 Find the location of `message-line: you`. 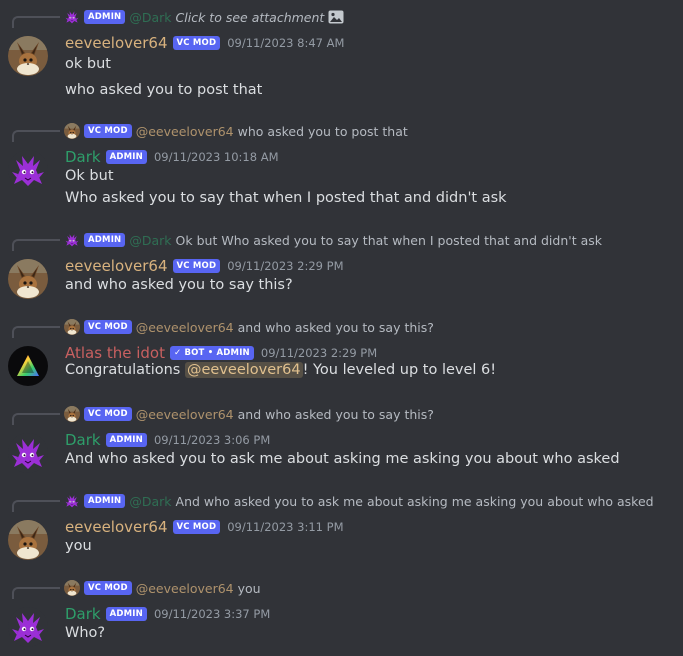

message-line: you is located at coordinates (78, 546).